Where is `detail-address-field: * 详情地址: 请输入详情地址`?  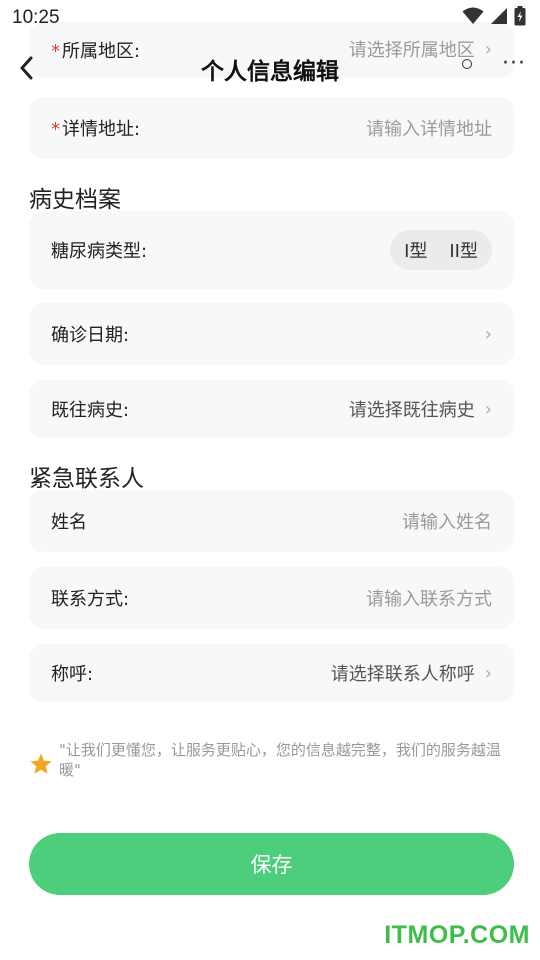 detail-address-field: * 详情地址: 请输入详情地址 is located at coordinates (271, 128).